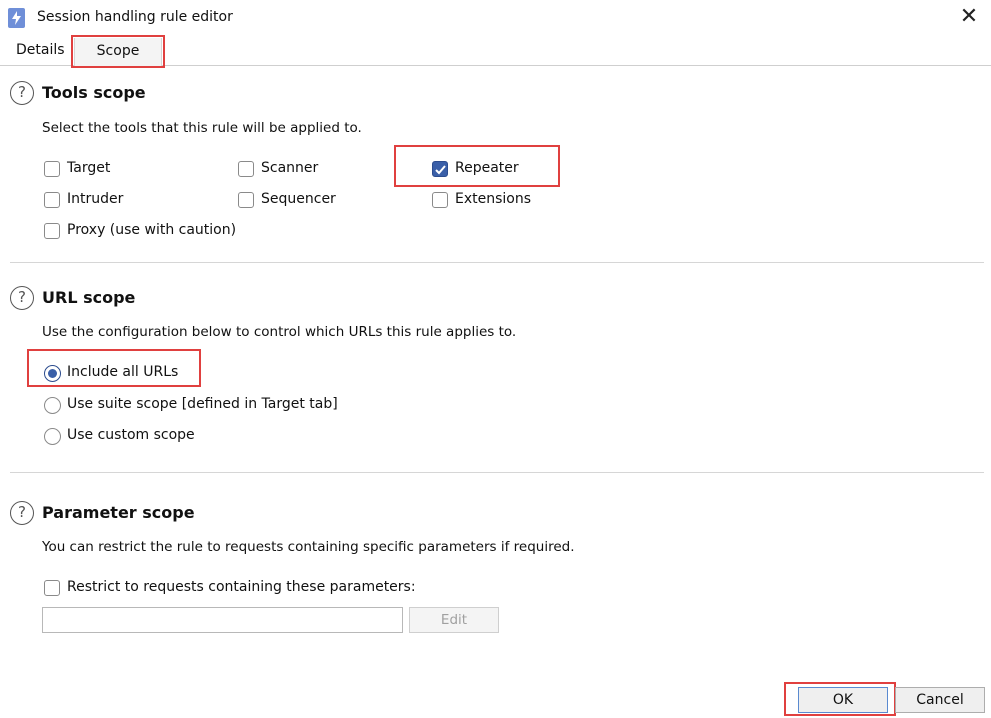 The image size is (991, 718). Describe the element at coordinates (131, 435) in the screenshot. I see `radio-label: Use custom scope` at that location.